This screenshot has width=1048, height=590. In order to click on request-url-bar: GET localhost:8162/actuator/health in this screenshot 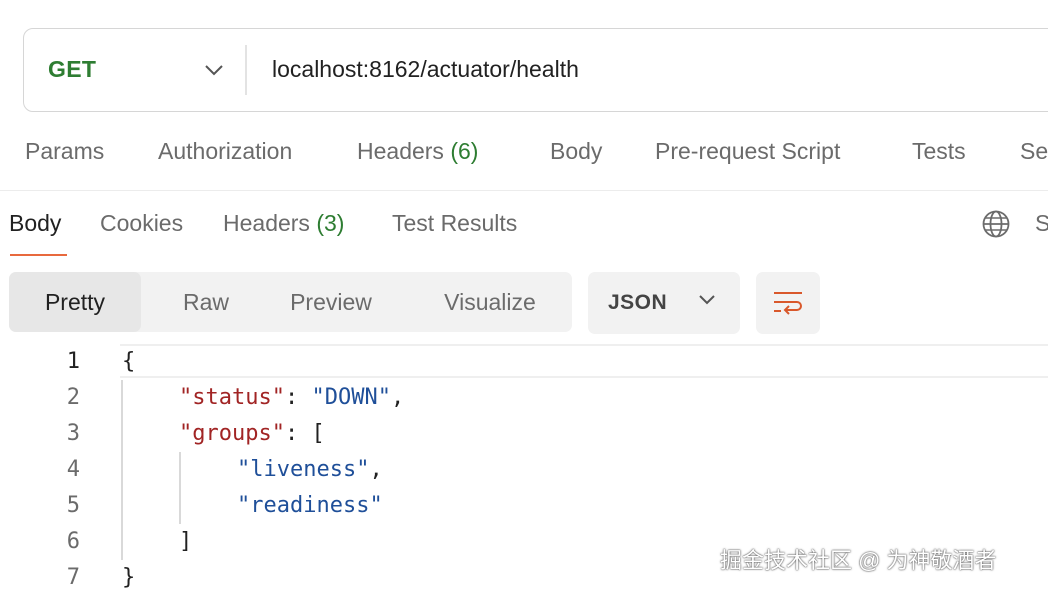, I will do `click(535, 70)`.